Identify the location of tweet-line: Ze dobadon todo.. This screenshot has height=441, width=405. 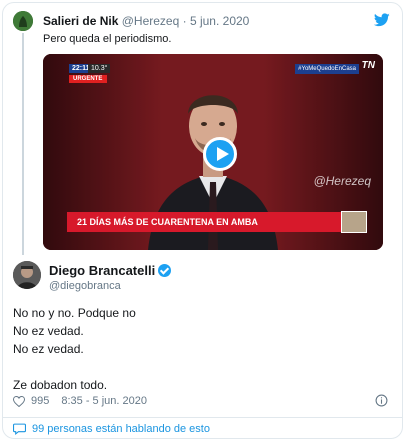
(60, 385).